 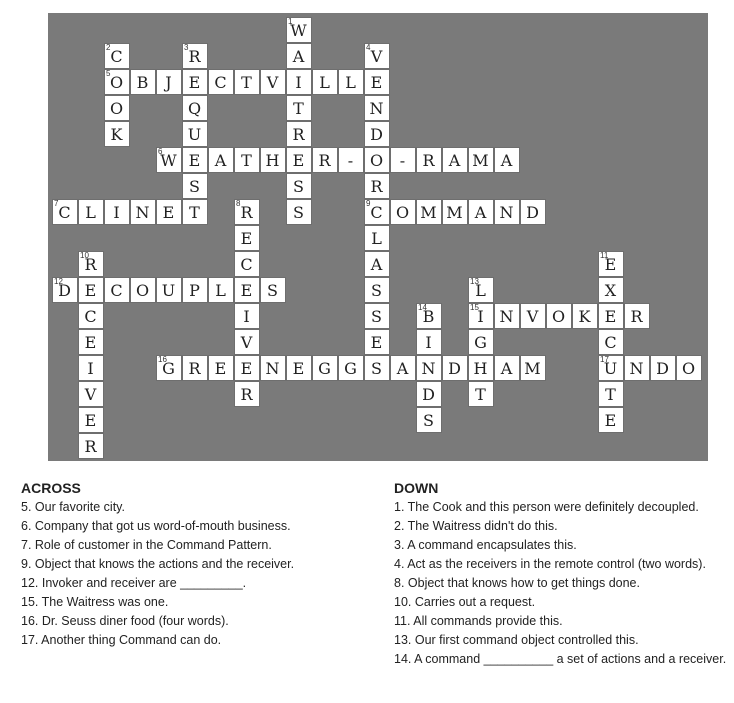 What do you see at coordinates (195, 290) in the screenshot?
I see `crossword-cell: P` at bounding box center [195, 290].